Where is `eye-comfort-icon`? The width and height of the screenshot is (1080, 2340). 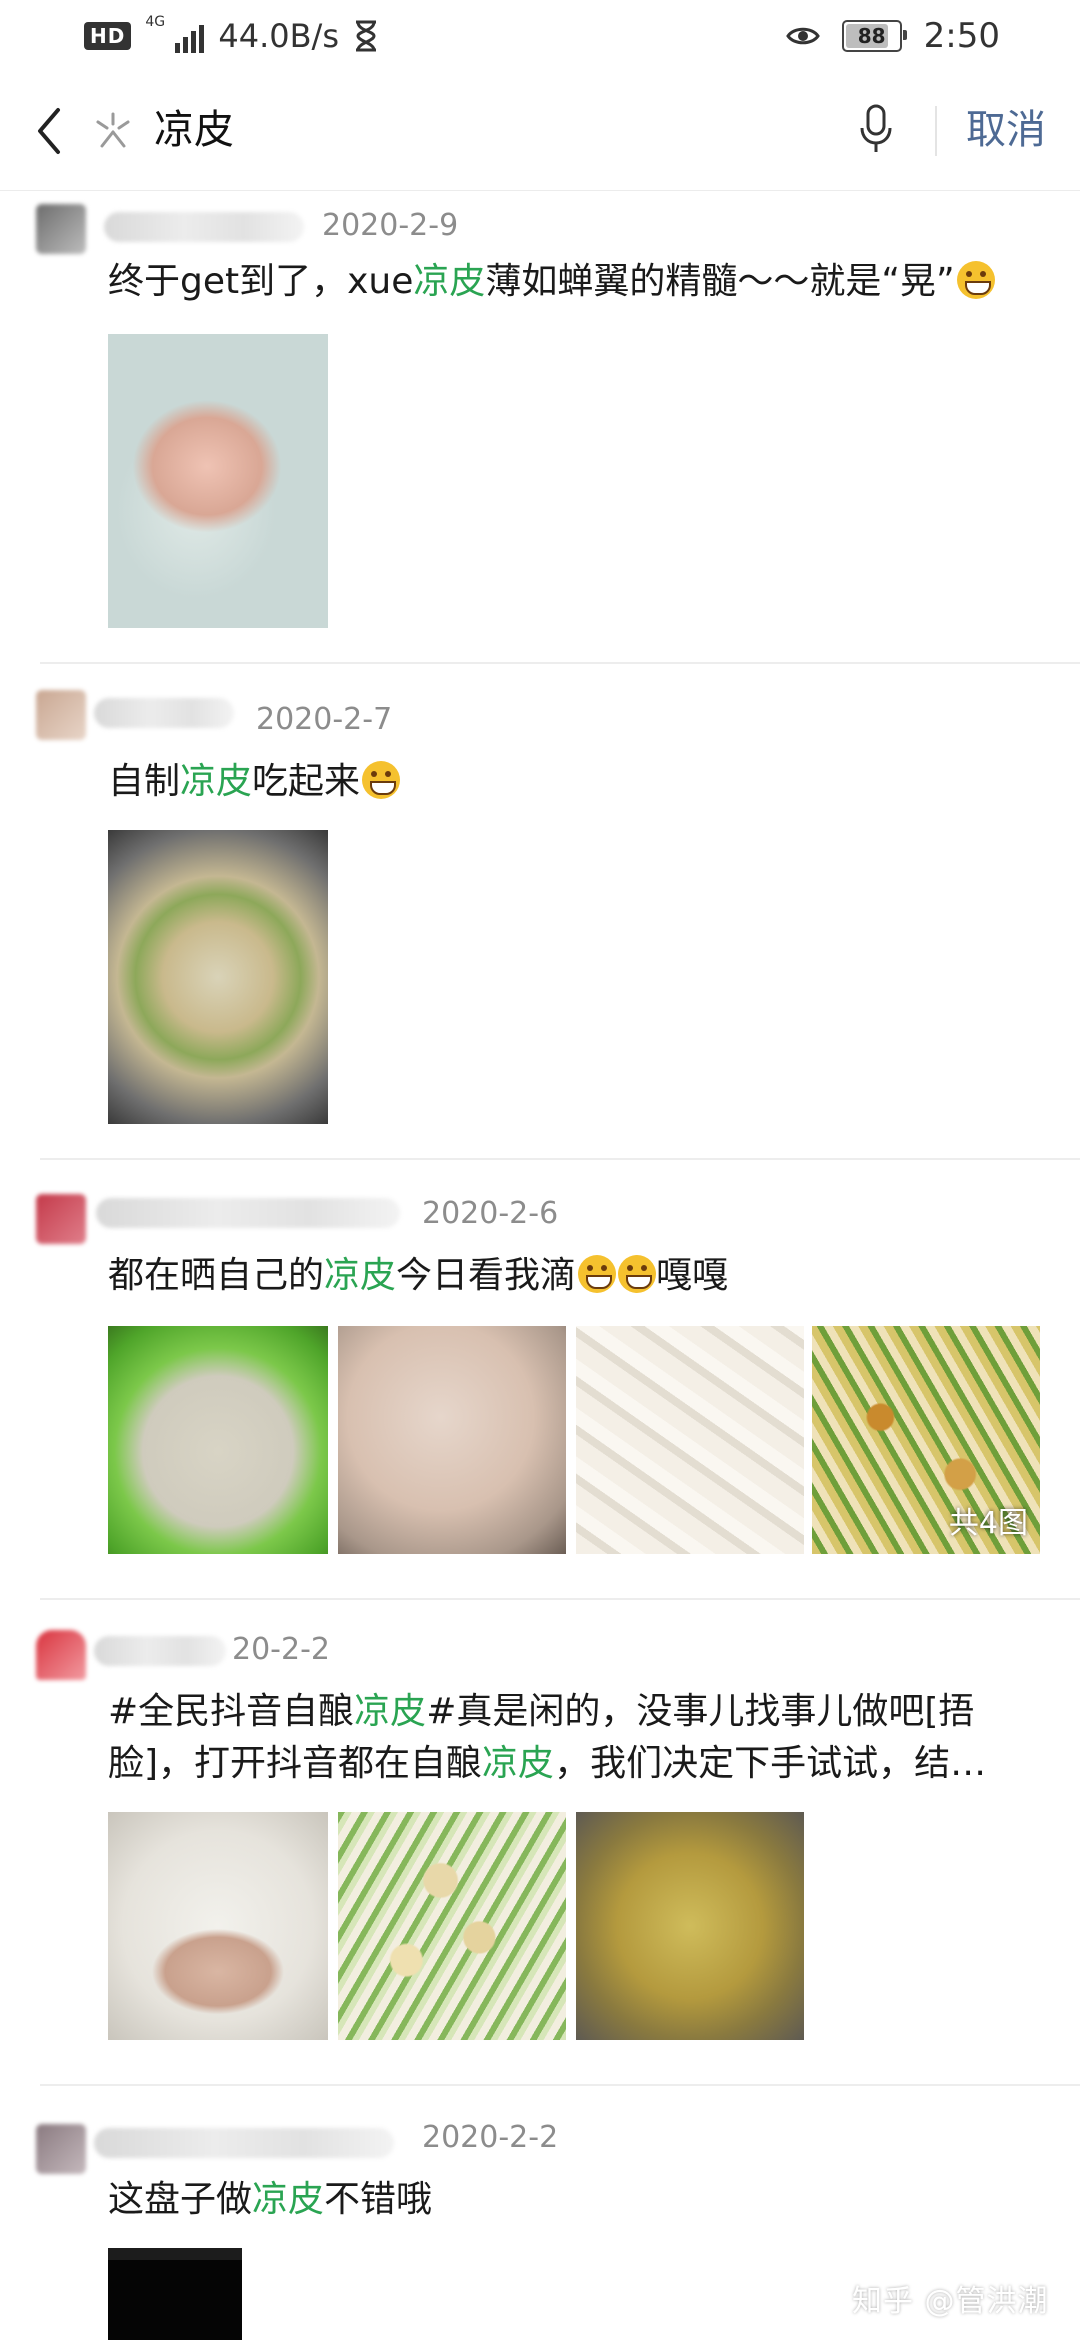 eye-comfort-icon is located at coordinates (802, 36).